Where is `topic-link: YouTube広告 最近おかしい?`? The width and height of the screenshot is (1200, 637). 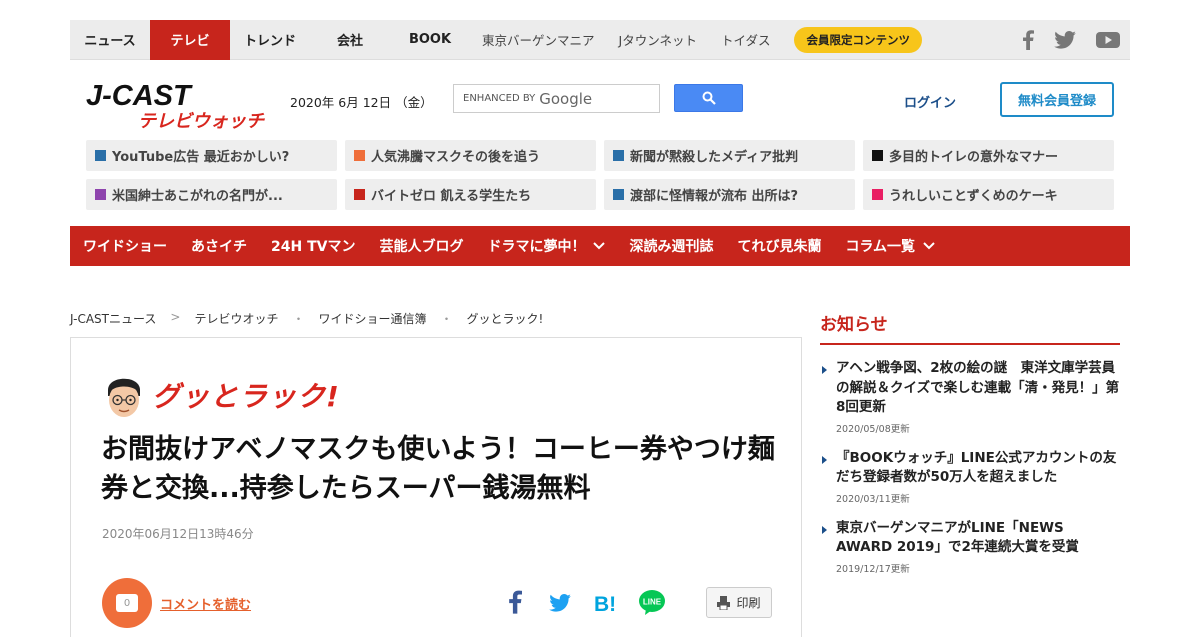
topic-link: YouTube広告 最近おかしい? is located at coordinates (211, 155).